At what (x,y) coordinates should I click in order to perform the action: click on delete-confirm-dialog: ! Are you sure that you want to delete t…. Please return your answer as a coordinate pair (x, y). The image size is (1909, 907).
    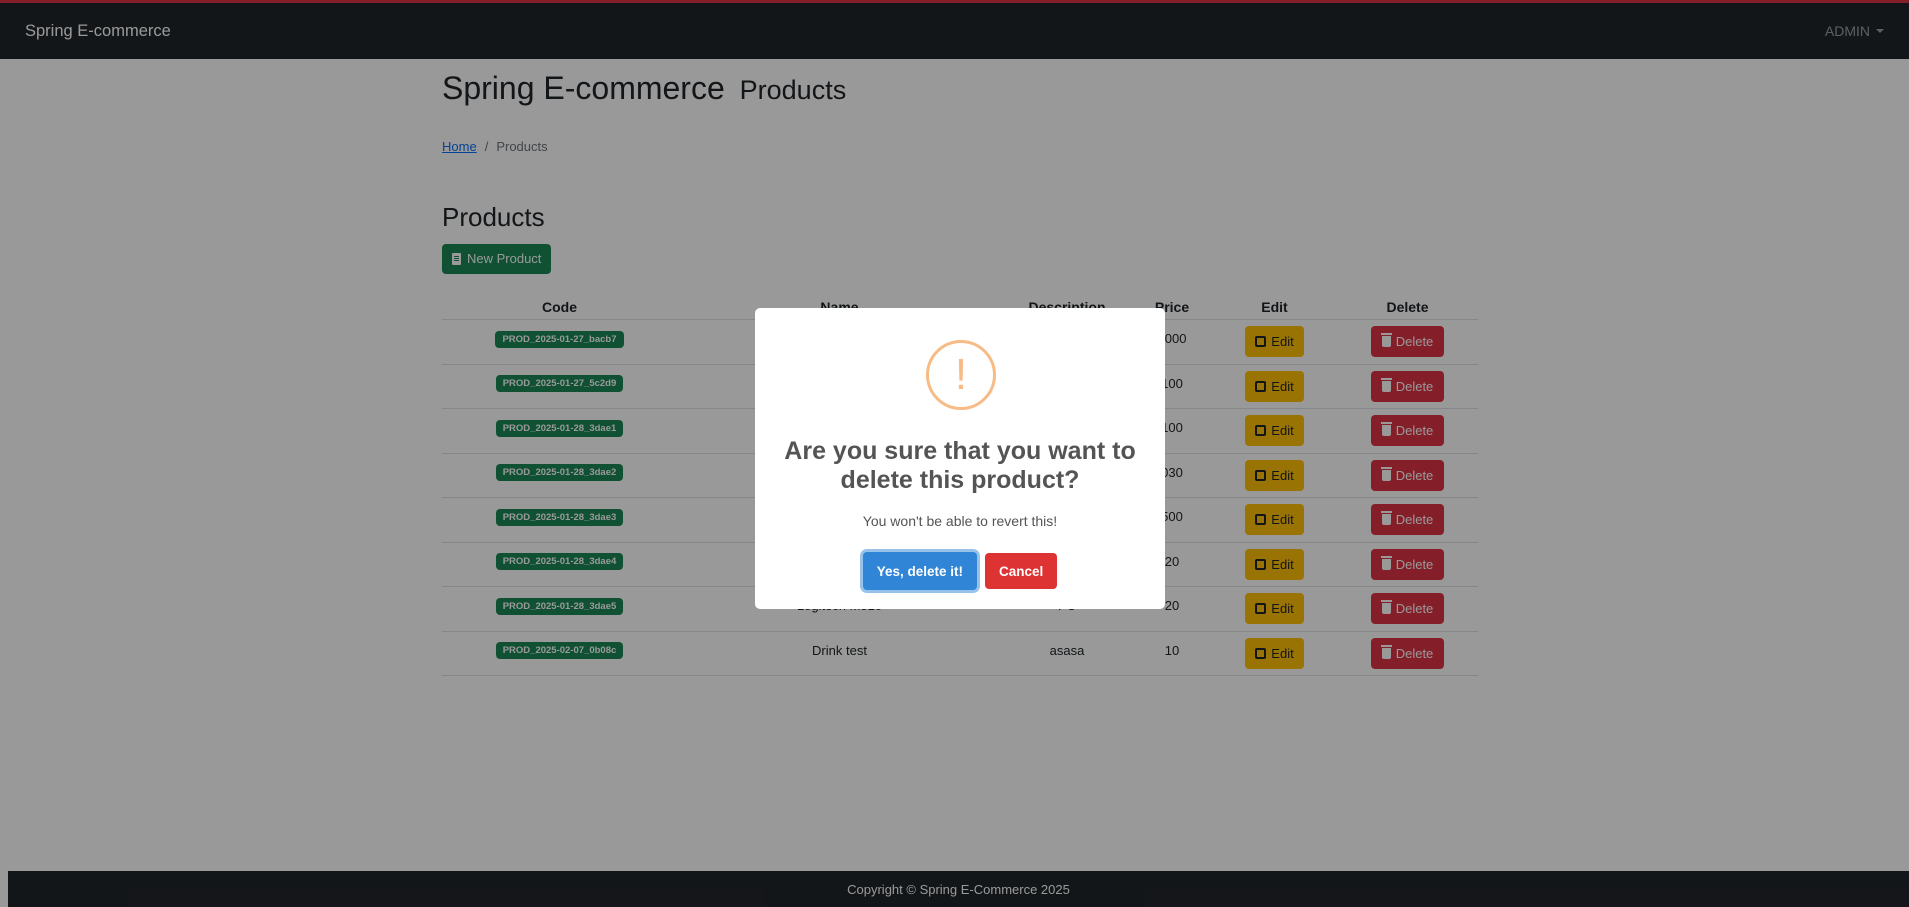
    Looking at the image, I should click on (960, 458).